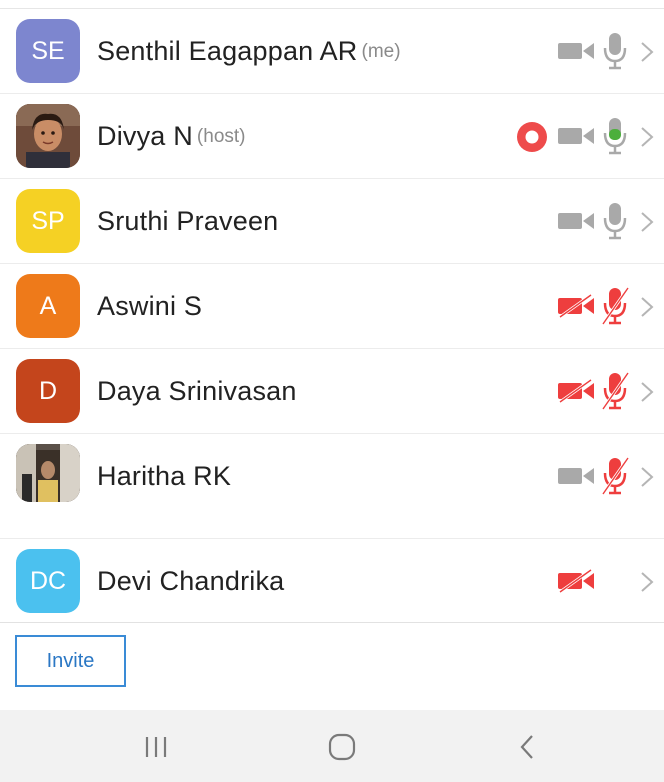  Describe the element at coordinates (48, 221) in the screenshot. I see `avatar: SP` at that location.